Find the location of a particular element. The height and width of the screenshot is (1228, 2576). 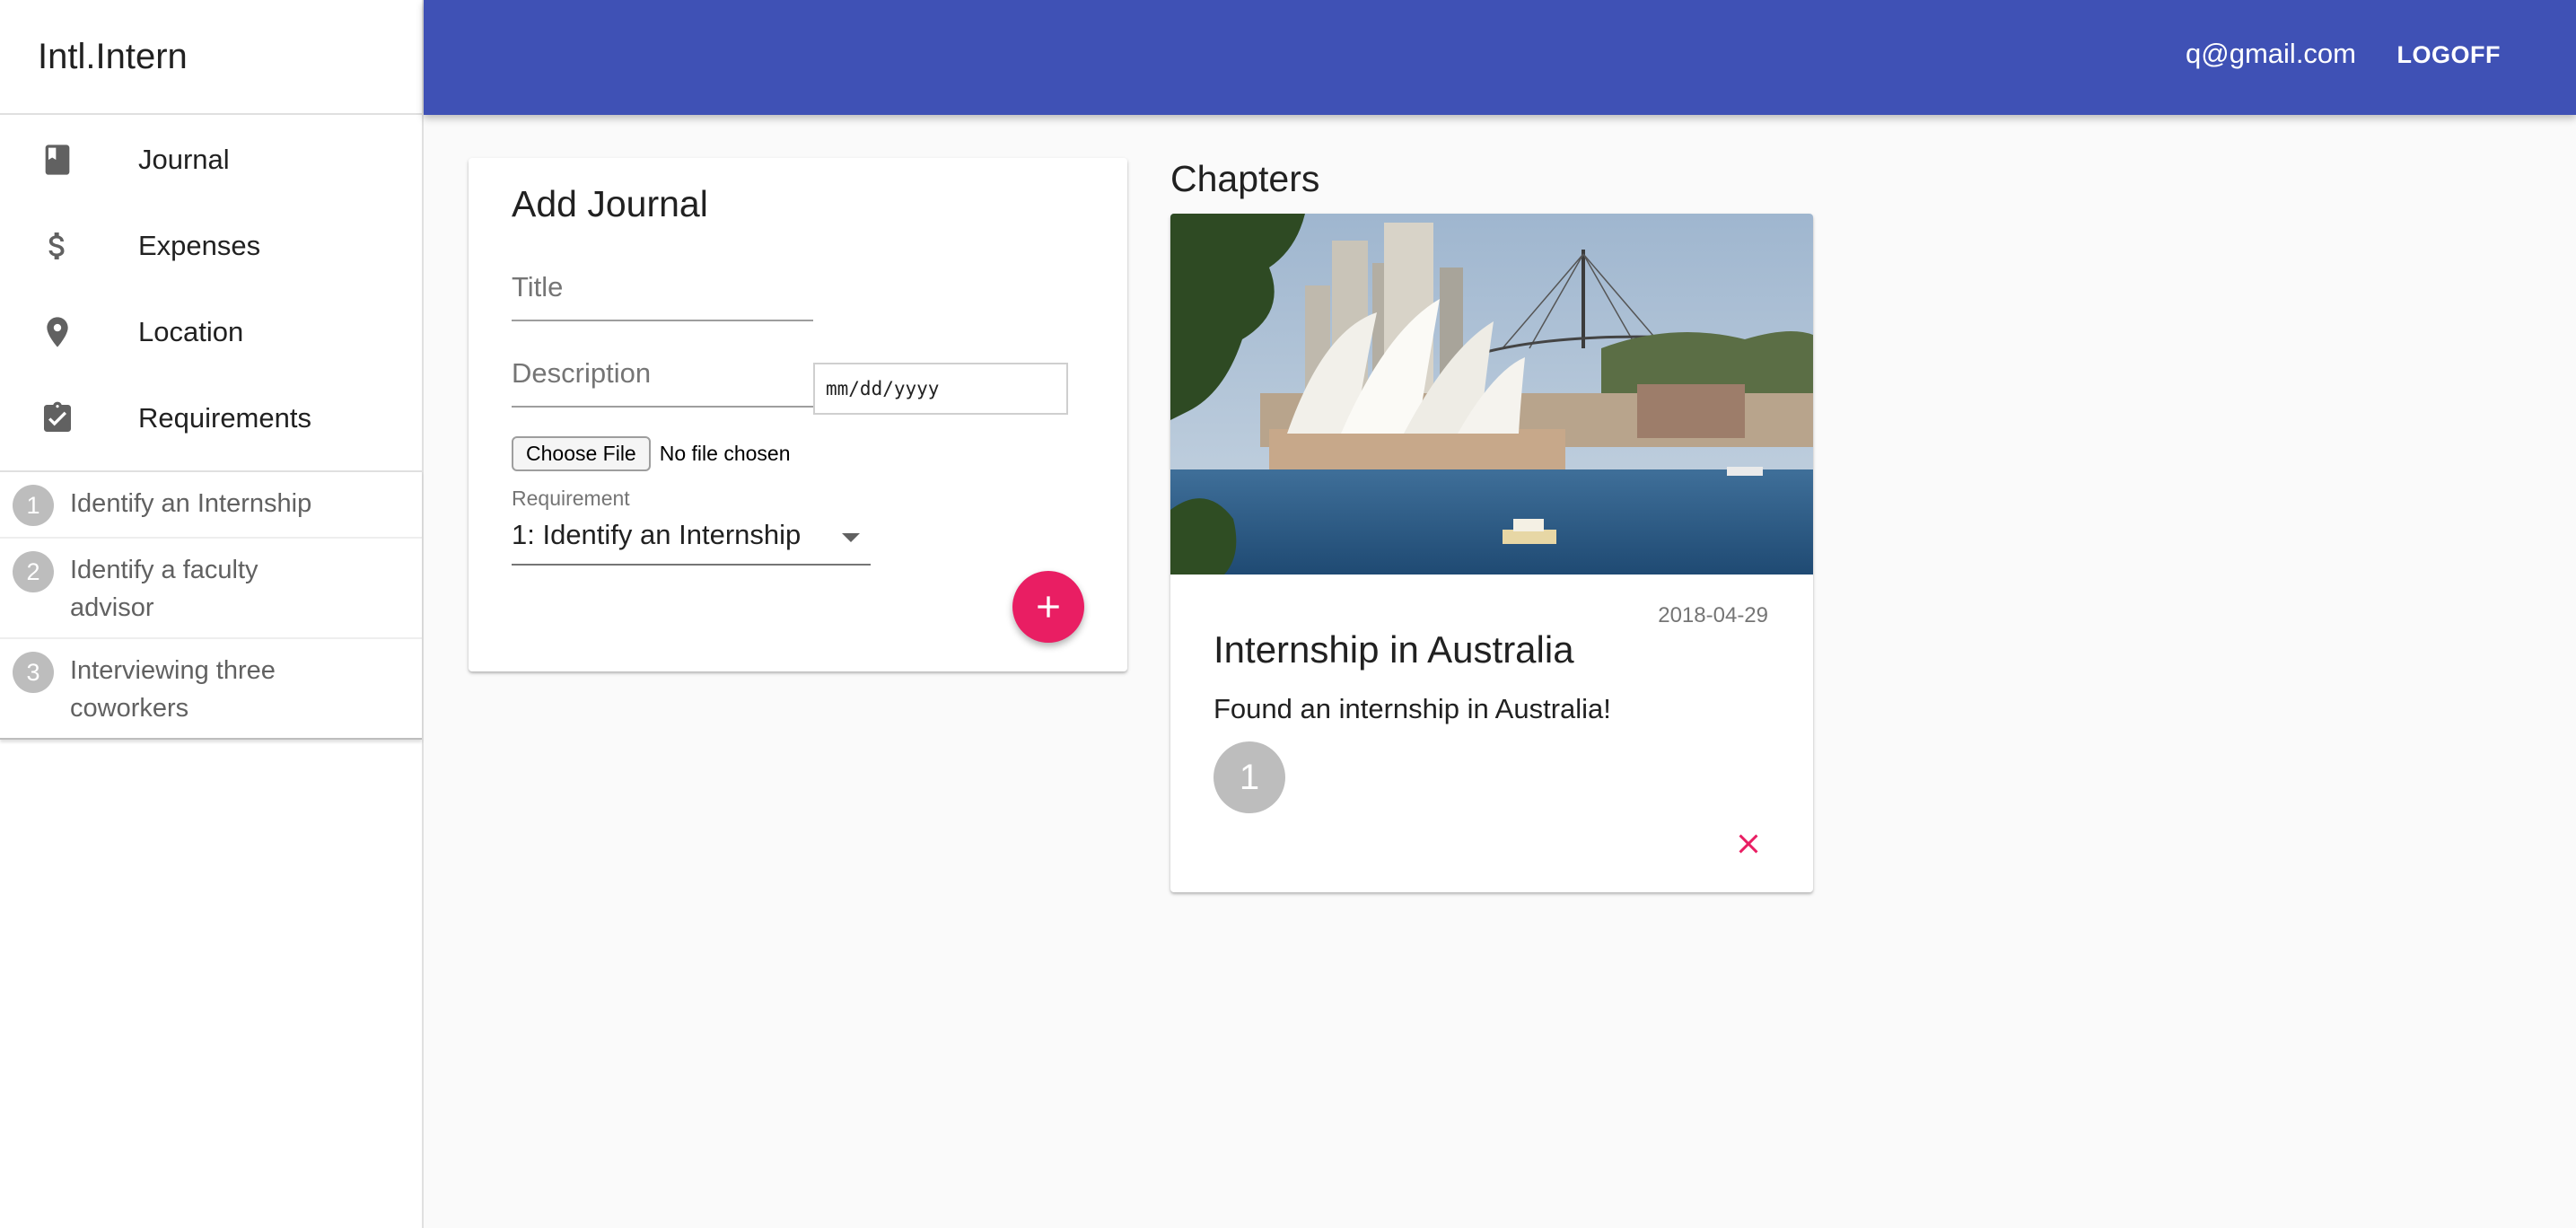

description-placeholder: Description is located at coordinates (582, 373).